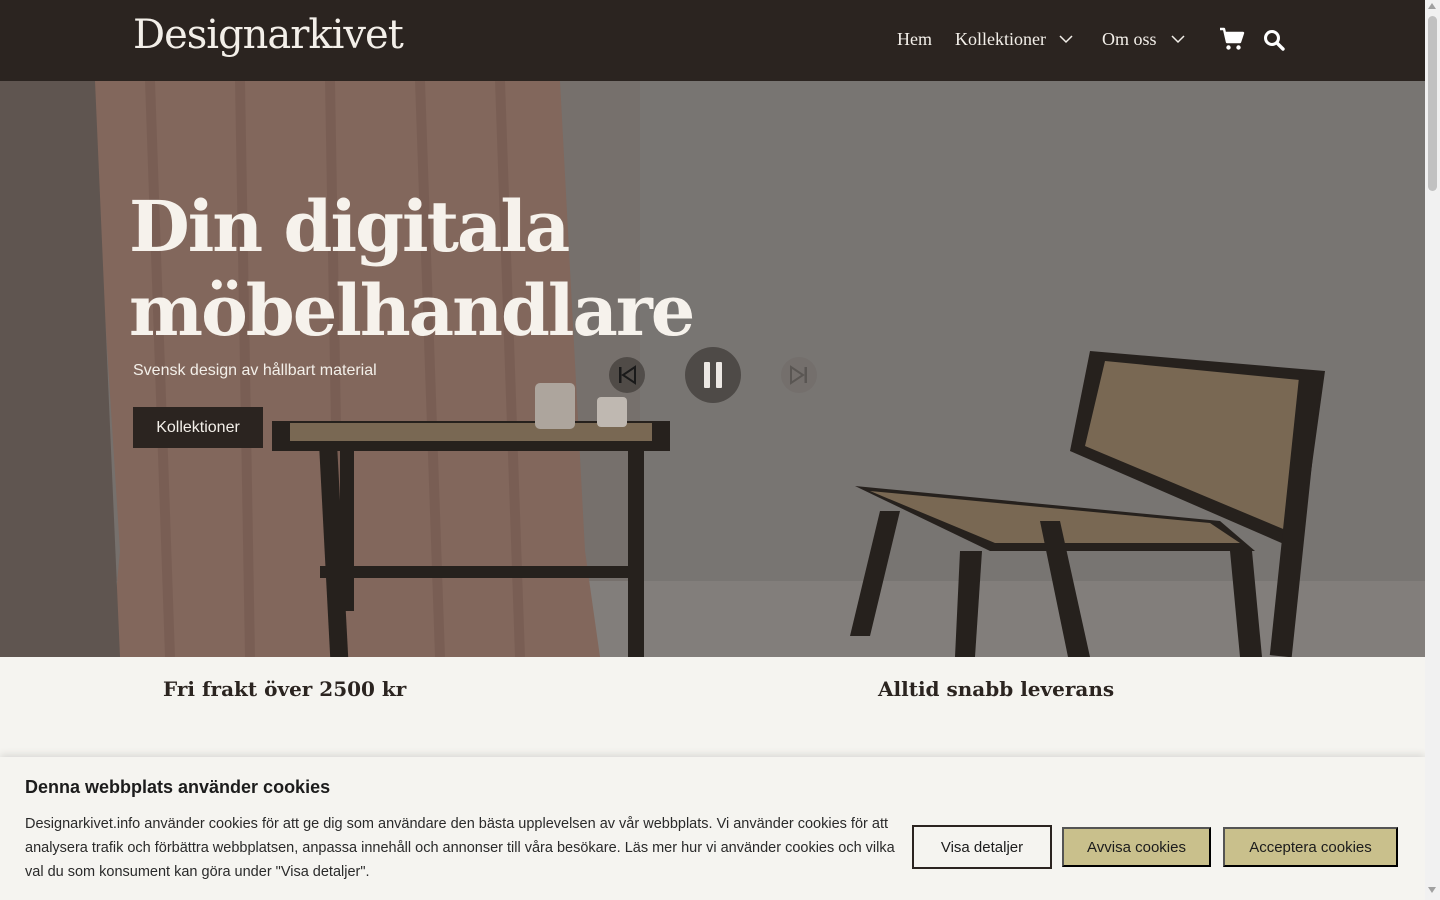 This screenshot has width=1440, height=900. What do you see at coordinates (712, 40) in the screenshot?
I see `site-header: Designarkivet Hem Kollektioner Om oss` at bounding box center [712, 40].